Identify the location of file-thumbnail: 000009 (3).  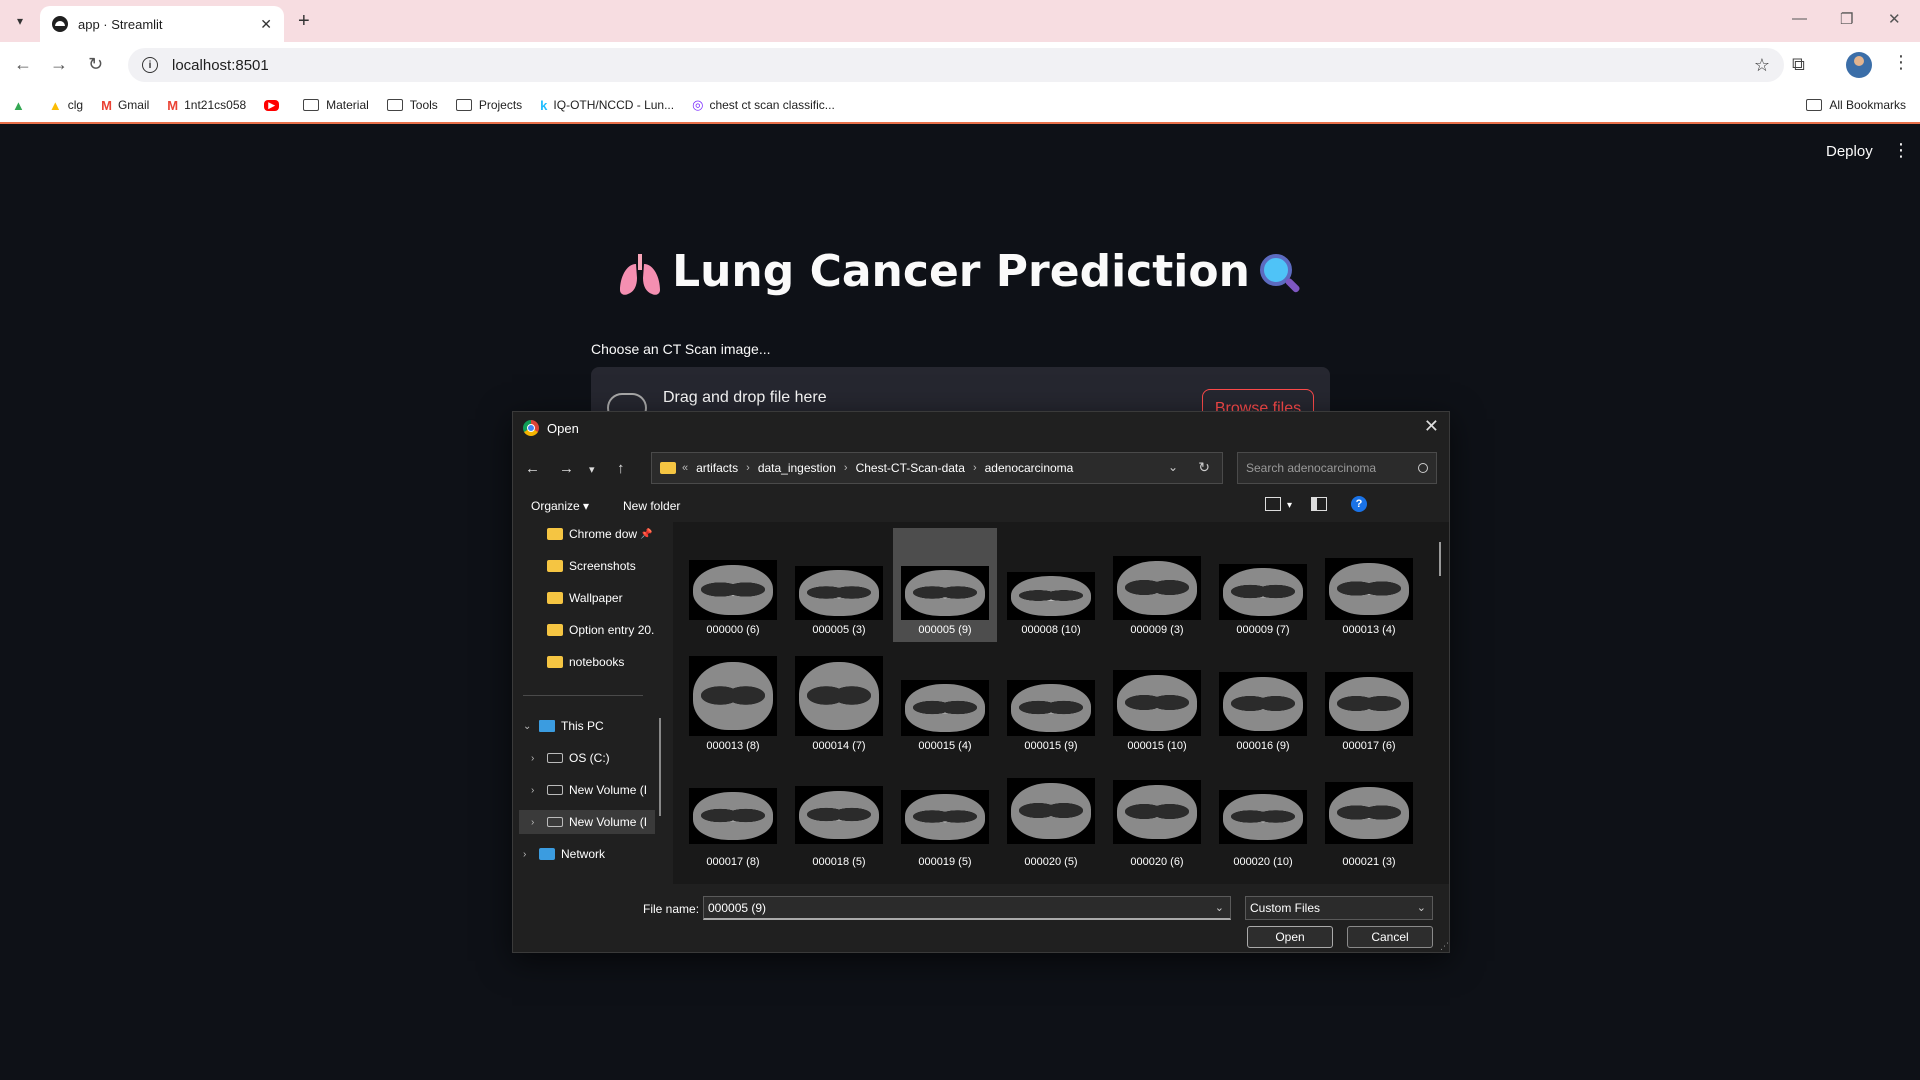
(1157, 585).